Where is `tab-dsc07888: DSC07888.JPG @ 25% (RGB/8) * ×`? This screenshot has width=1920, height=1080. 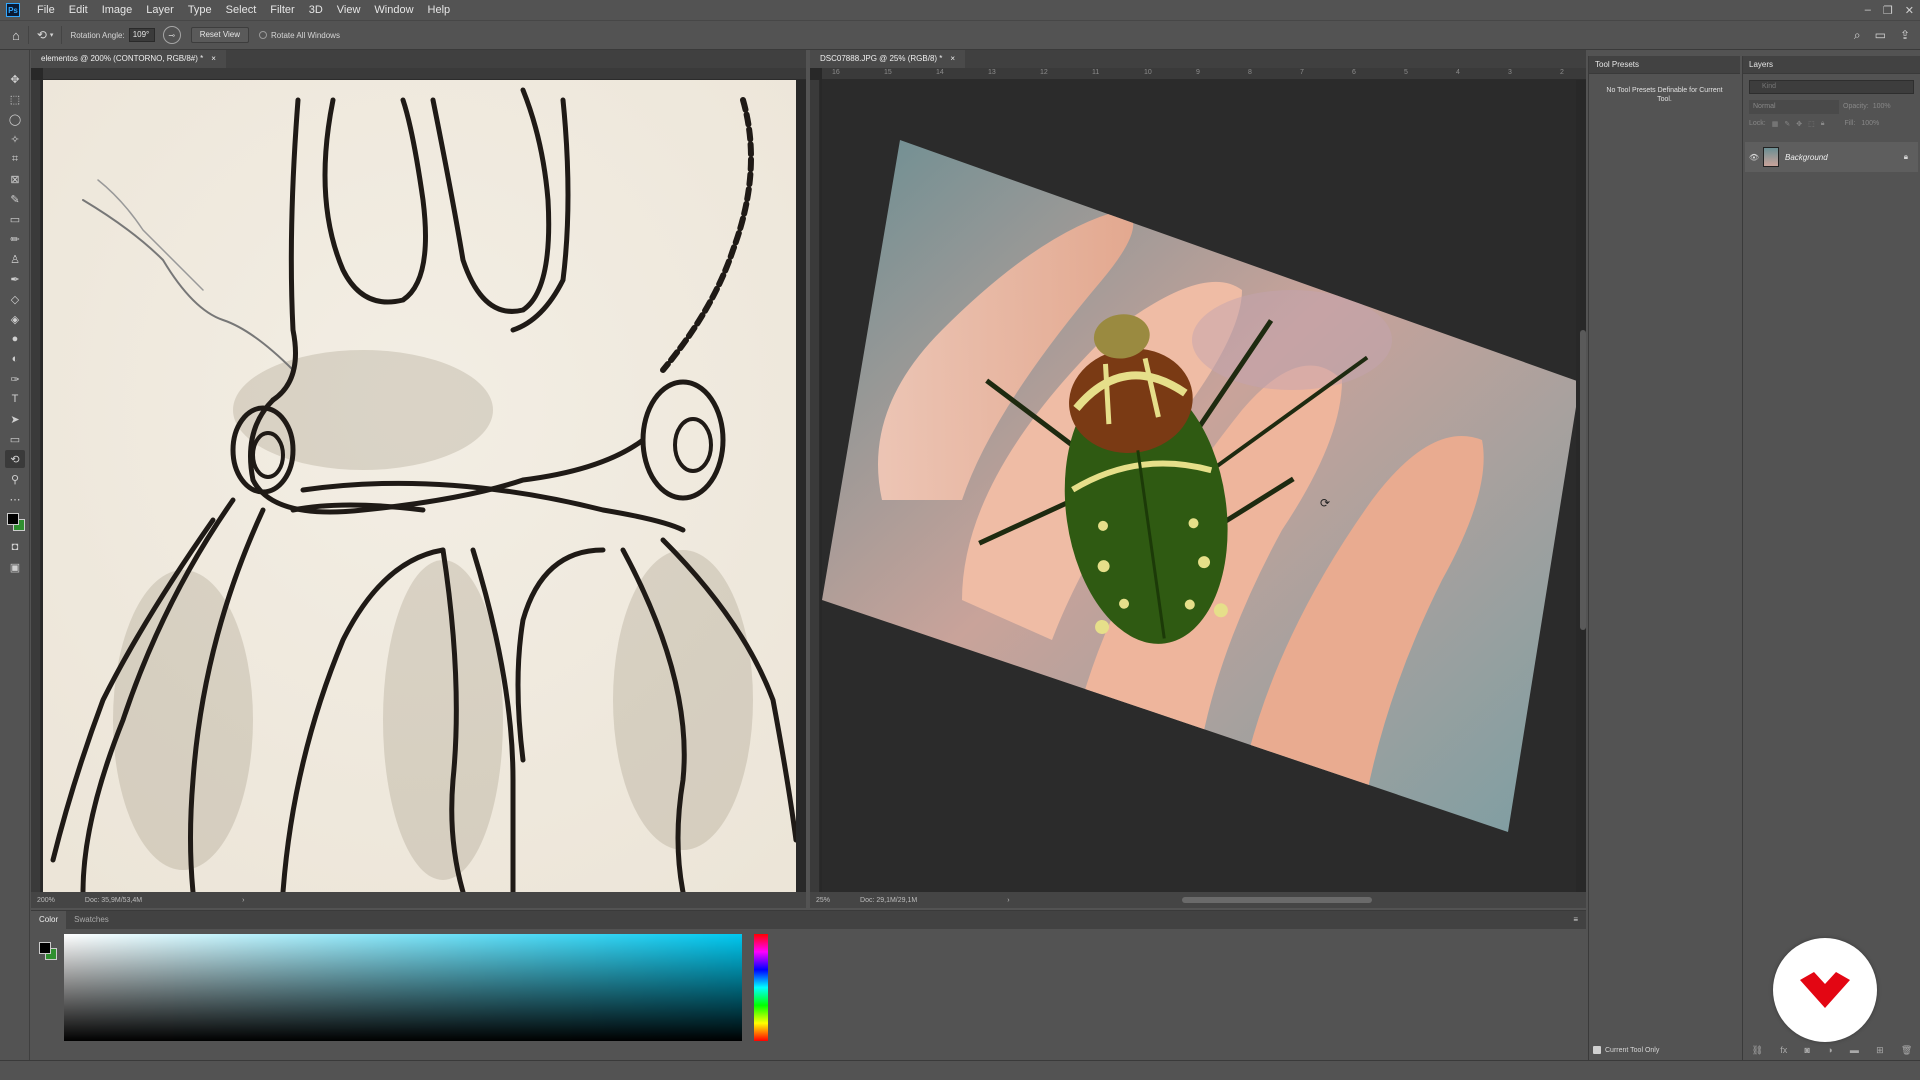
tab-dsc07888: DSC07888.JPG @ 25% (RGB/8) * × is located at coordinates (888, 59).